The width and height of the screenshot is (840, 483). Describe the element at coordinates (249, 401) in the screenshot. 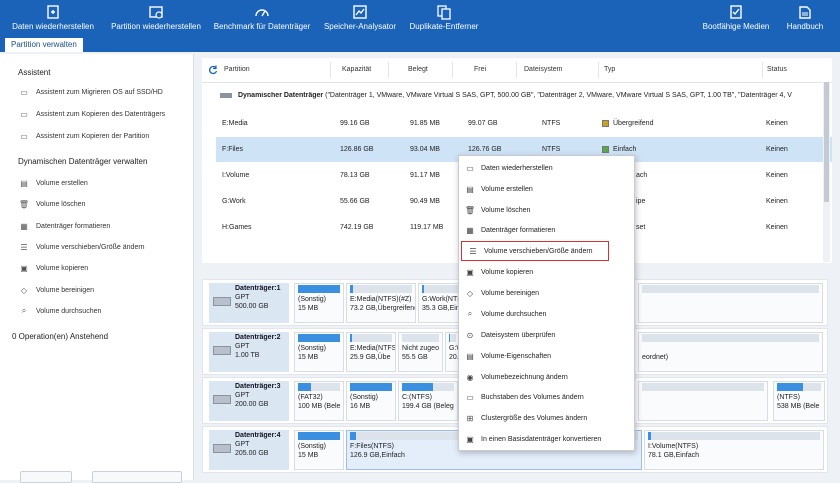

I see `disk-label: Datenträger:3 GPT 200.00 GB` at that location.